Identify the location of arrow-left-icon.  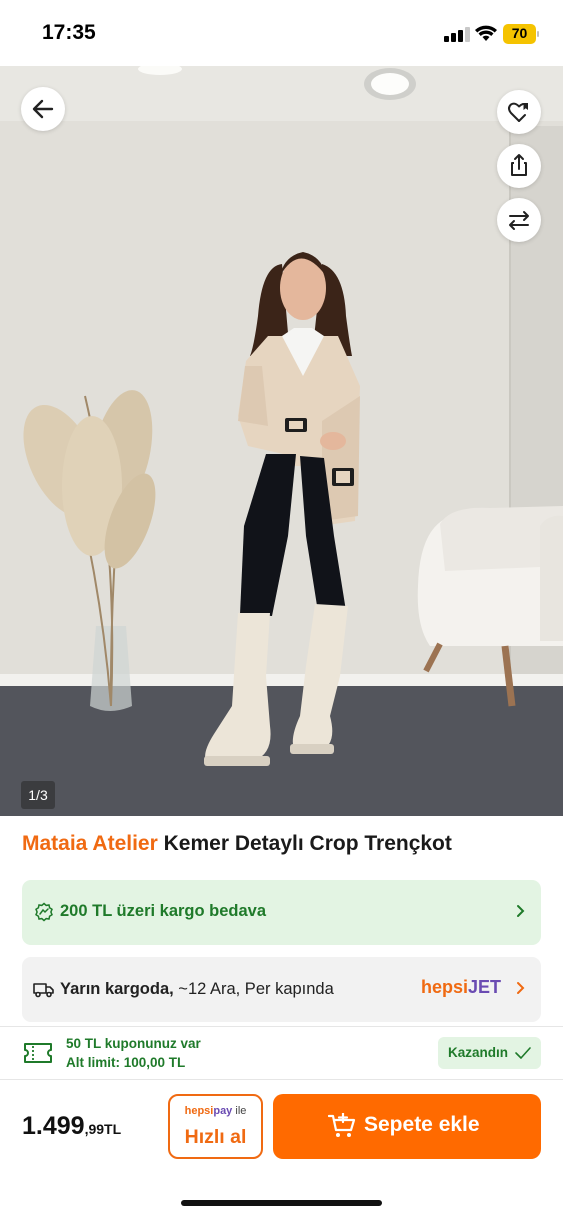
(43, 109).